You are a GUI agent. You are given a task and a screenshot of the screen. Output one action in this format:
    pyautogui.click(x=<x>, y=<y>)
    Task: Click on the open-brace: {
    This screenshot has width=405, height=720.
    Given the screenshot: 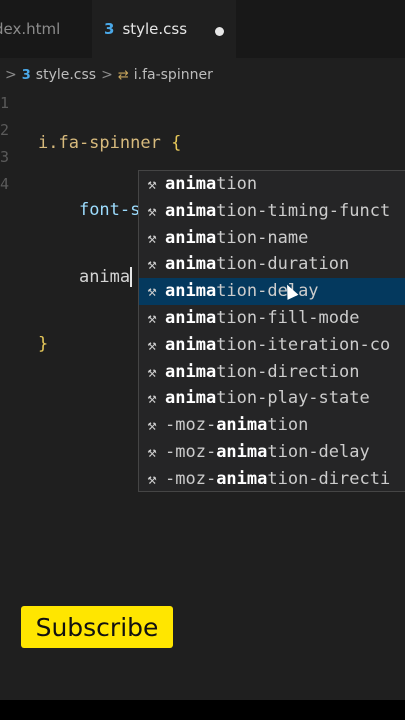 What is the action you would take?
    pyautogui.click(x=176, y=143)
    